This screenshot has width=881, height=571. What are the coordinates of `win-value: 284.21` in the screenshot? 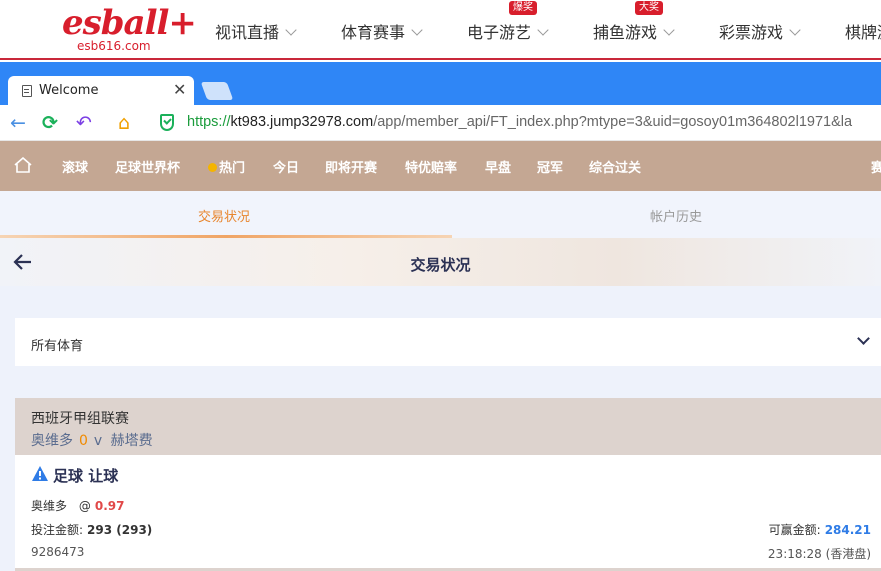 It's located at (847, 530).